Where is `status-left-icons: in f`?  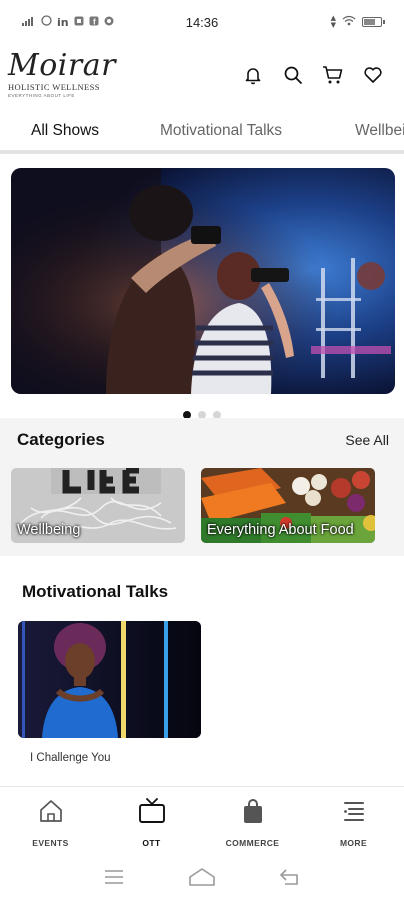
status-left-icons: in f is located at coordinates (68, 22).